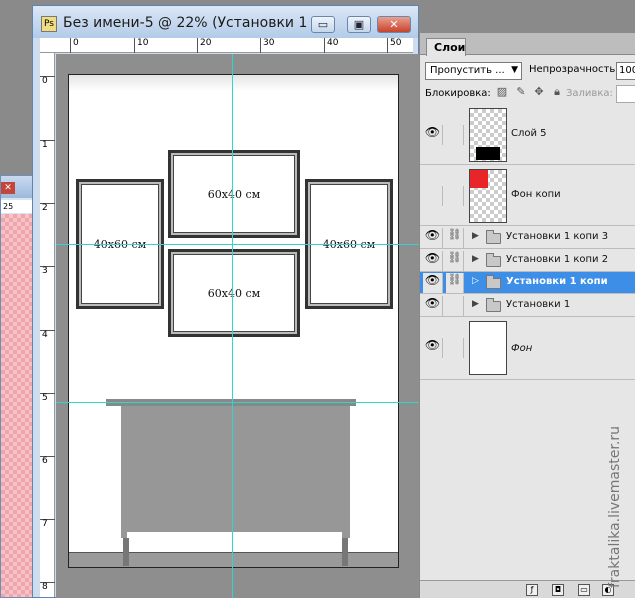  Describe the element at coordinates (237, 244) in the screenshot. I see `horizontal-guide-upper` at that location.